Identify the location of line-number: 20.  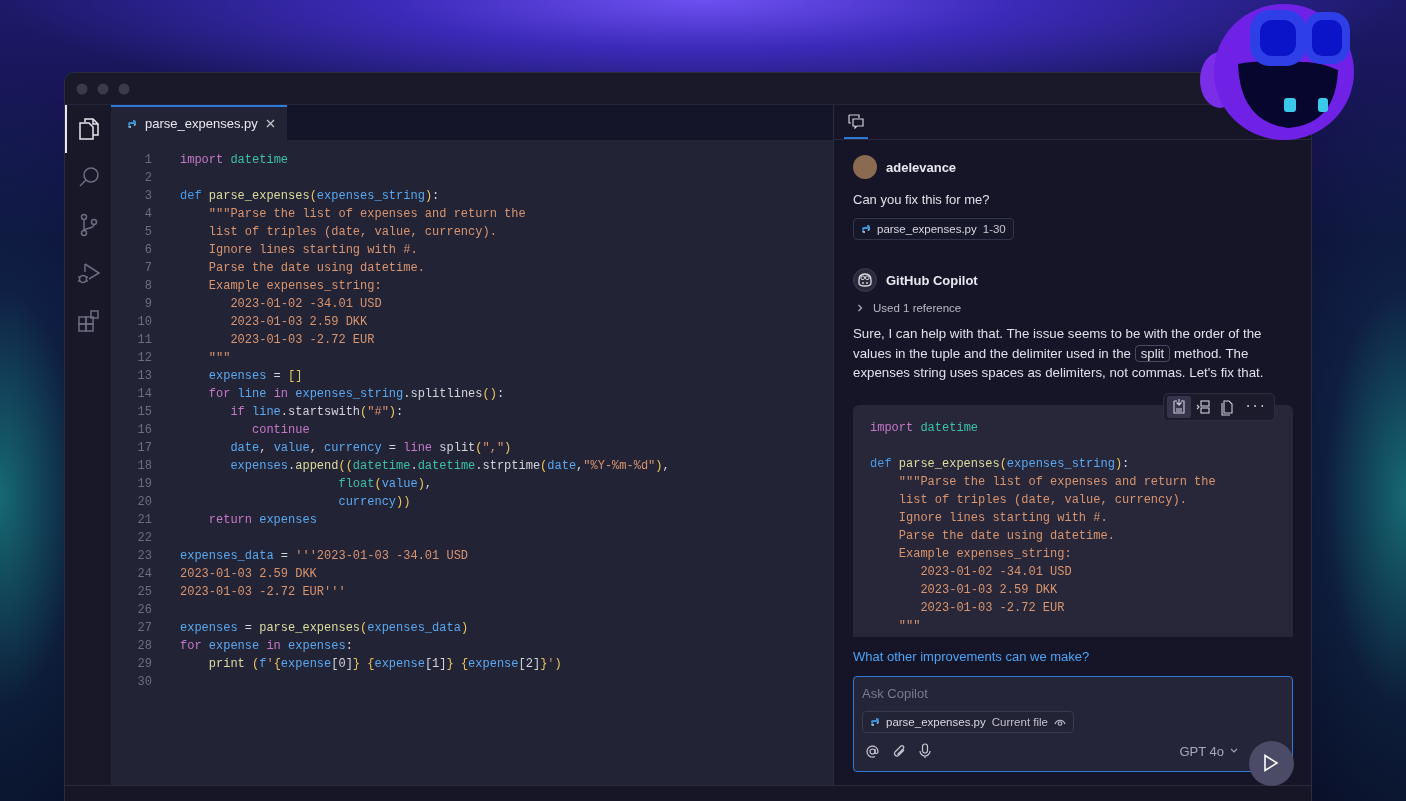
(144, 502).